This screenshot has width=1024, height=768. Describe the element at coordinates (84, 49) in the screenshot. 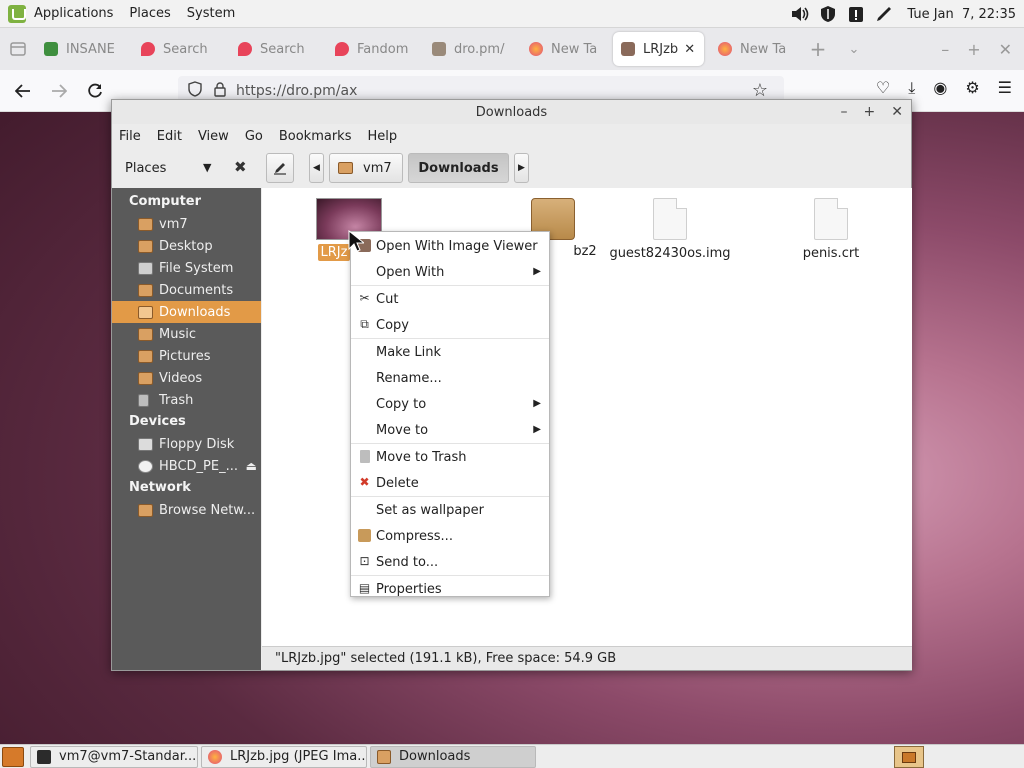

I see `browser-tab: INSANE` at that location.